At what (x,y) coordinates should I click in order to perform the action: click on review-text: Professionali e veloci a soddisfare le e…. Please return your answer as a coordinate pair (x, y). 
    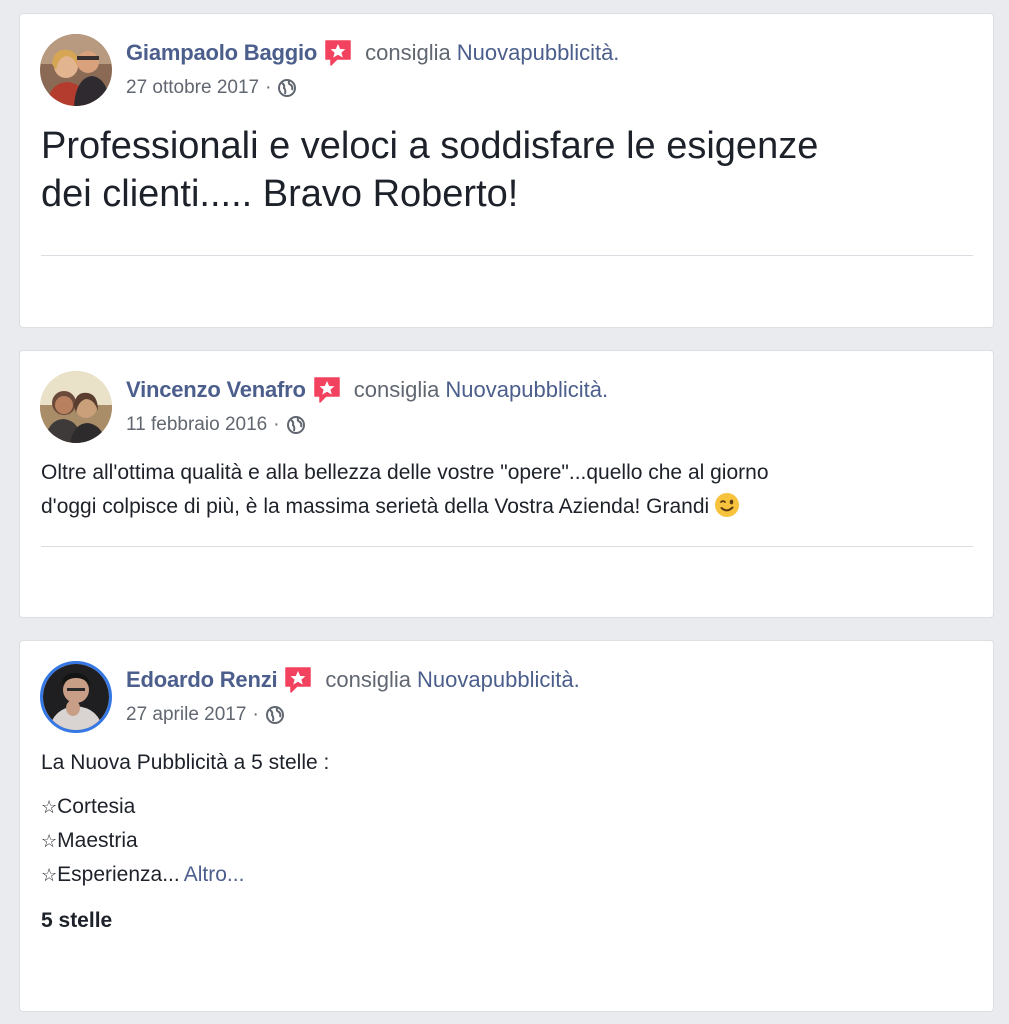
    Looking at the image, I should click on (491, 170).